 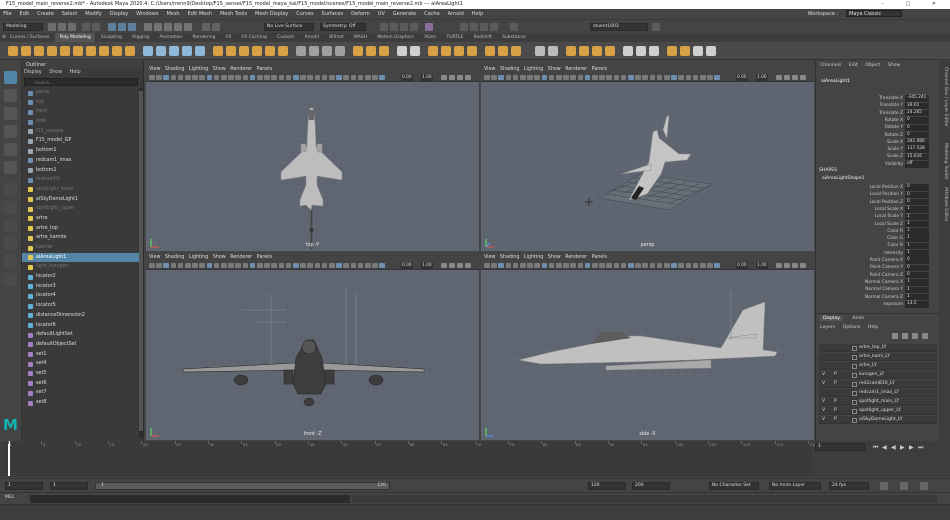 I want to click on channel-attr-value: 341.086, so click(x=917, y=142).